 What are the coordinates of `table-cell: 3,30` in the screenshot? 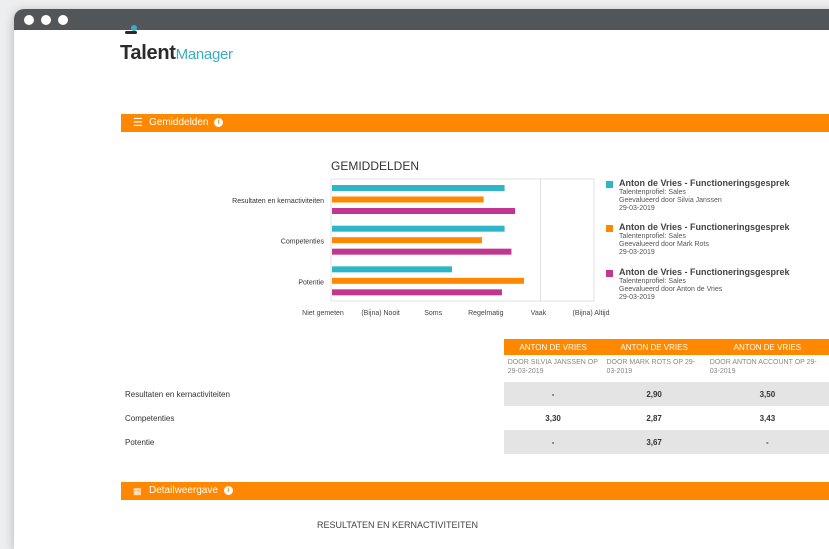 It's located at (553, 418).